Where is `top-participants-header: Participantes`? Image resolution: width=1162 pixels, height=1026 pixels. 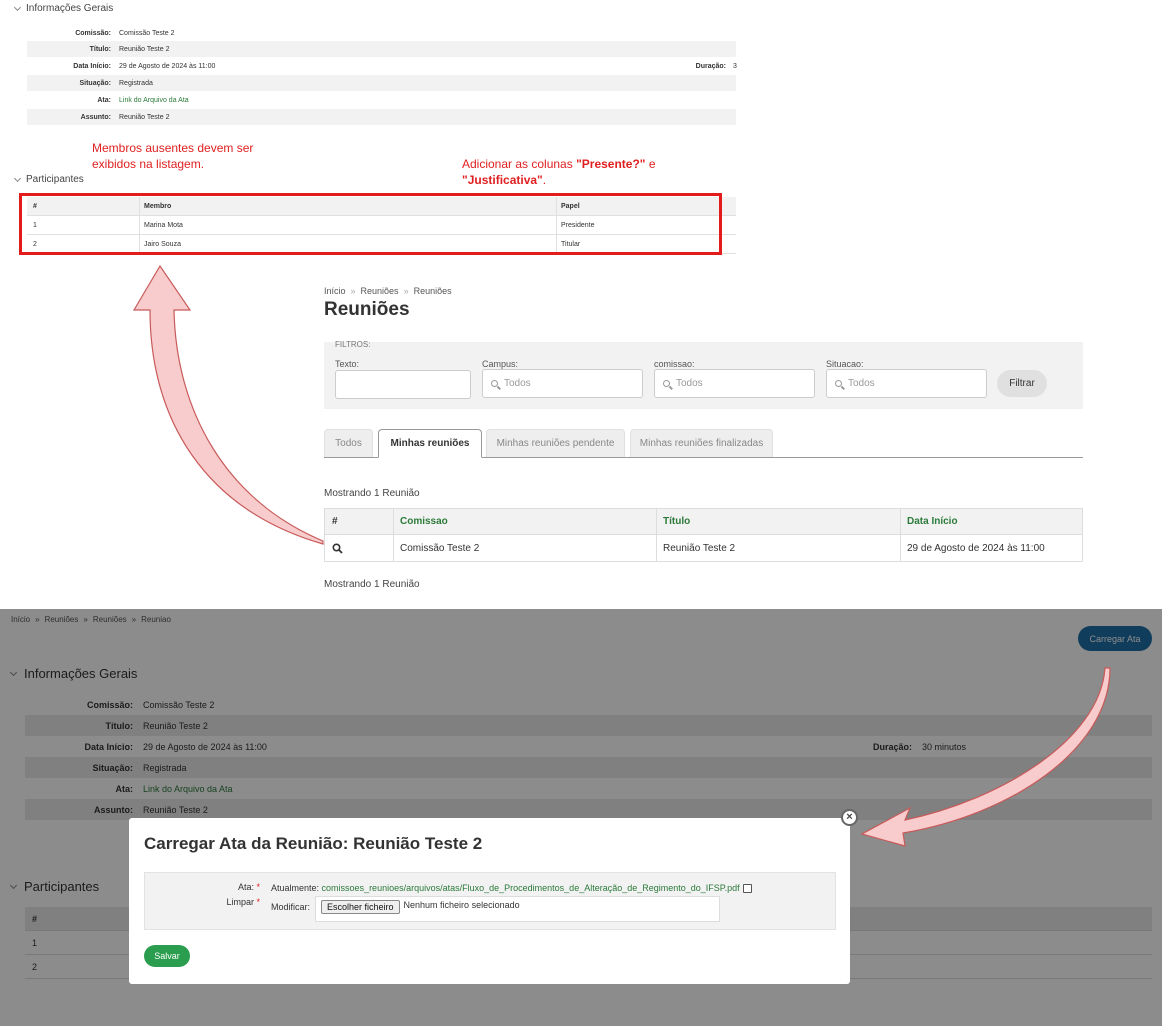 top-participants-header: Participantes is located at coordinates (48, 179).